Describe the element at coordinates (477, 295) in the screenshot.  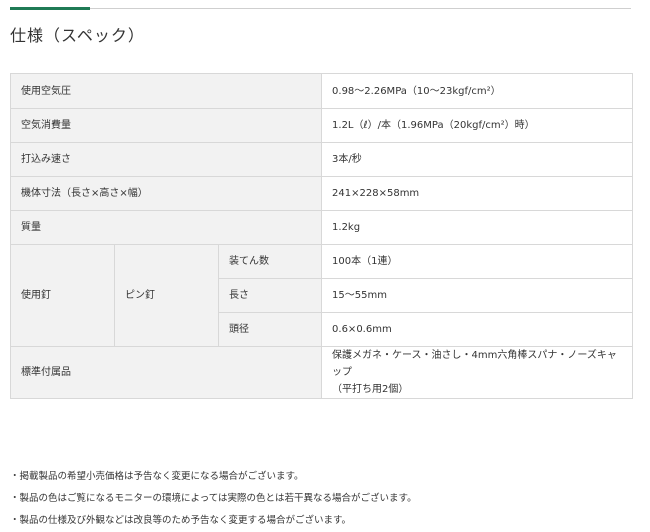
I see `spec-value: 15〜55mm` at that location.